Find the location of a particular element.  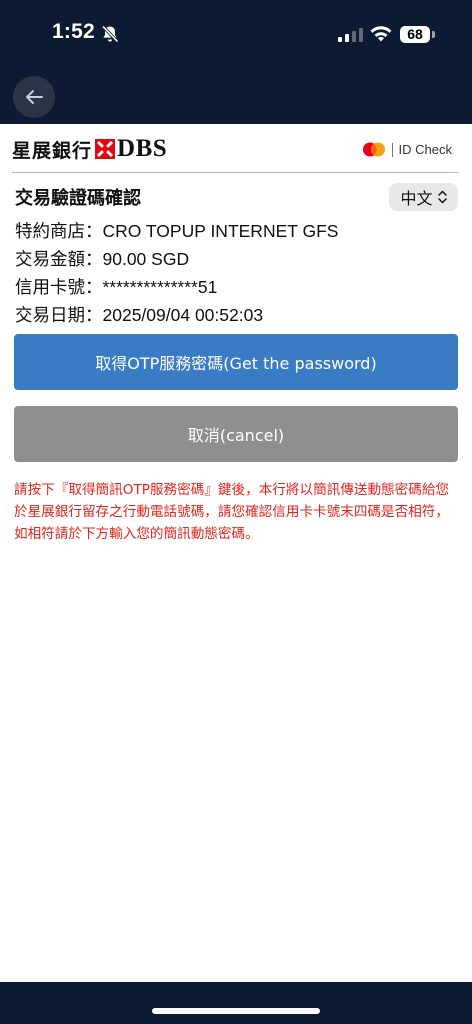

page-title: 交易驗證碼確認 is located at coordinates (78, 198).